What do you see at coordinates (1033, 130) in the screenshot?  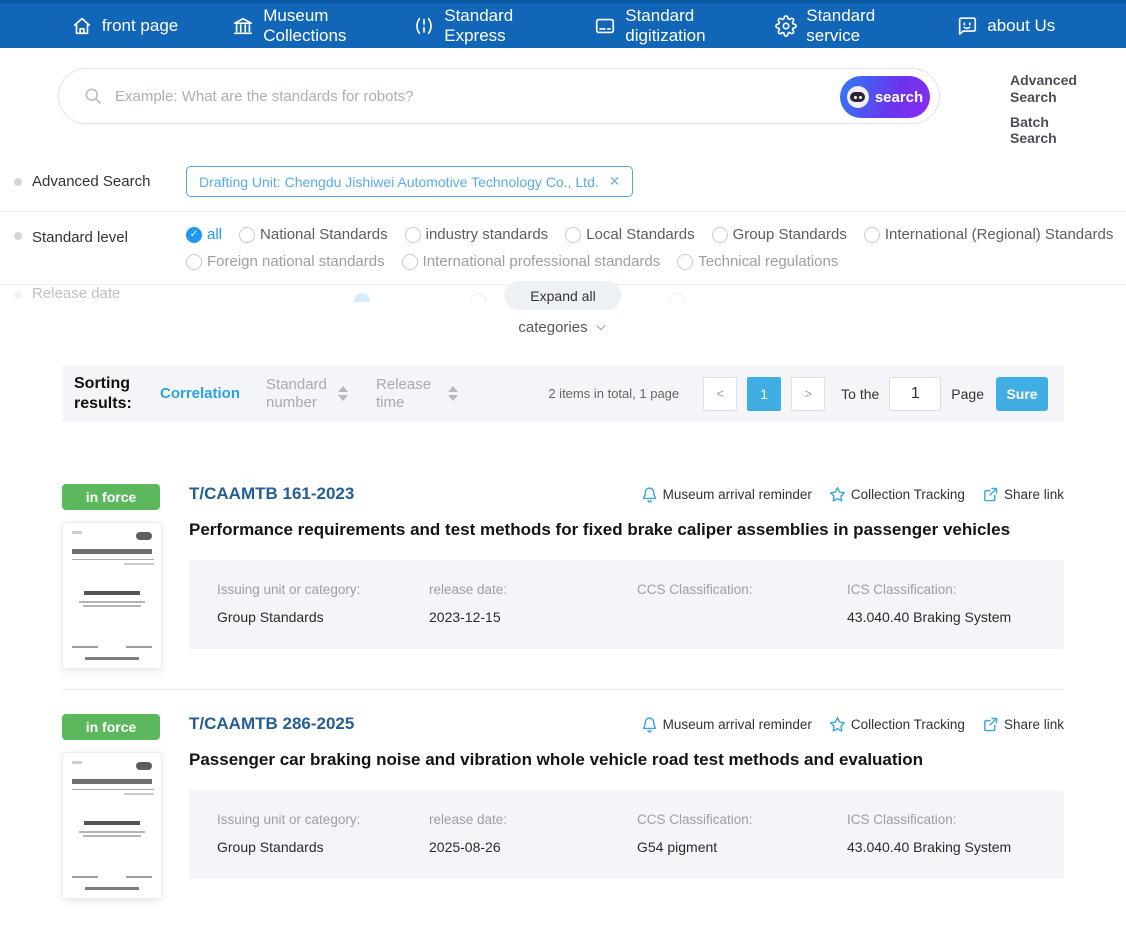 I see `batch-search-label: Batch Search` at bounding box center [1033, 130].